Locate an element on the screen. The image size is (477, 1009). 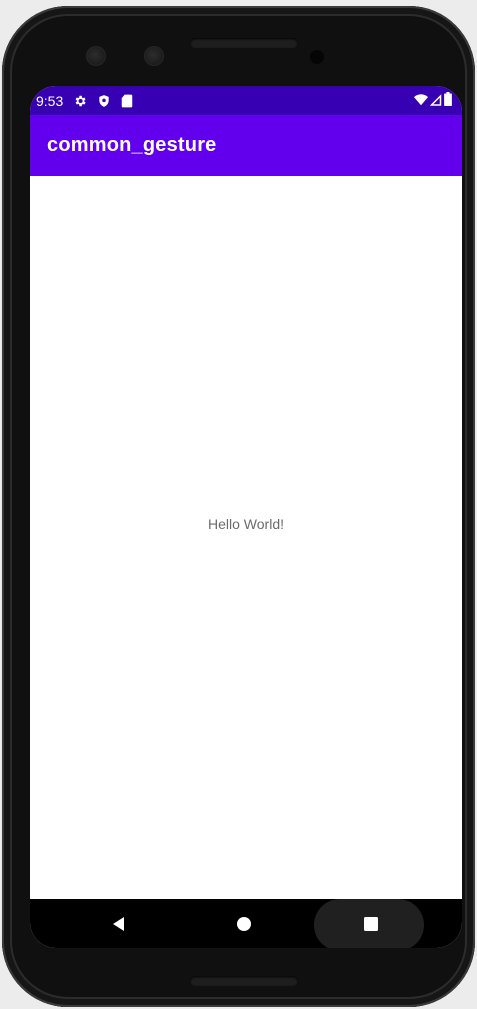
back-icon is located at coordinates (119, 924).